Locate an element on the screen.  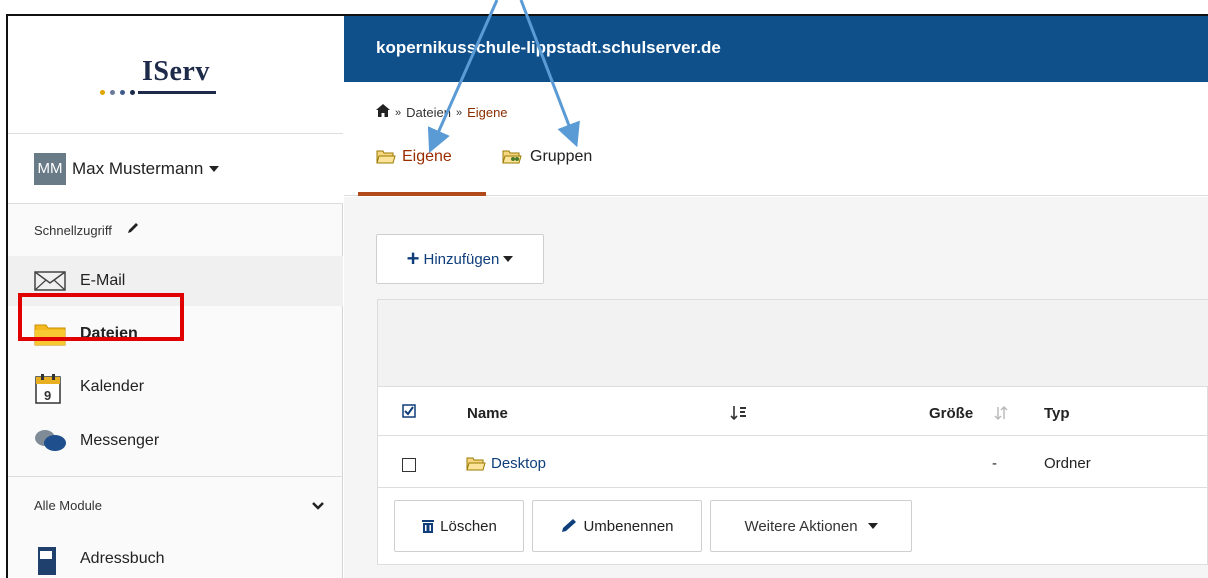
column-header-size: Größe is located at coordinates (951, 413).